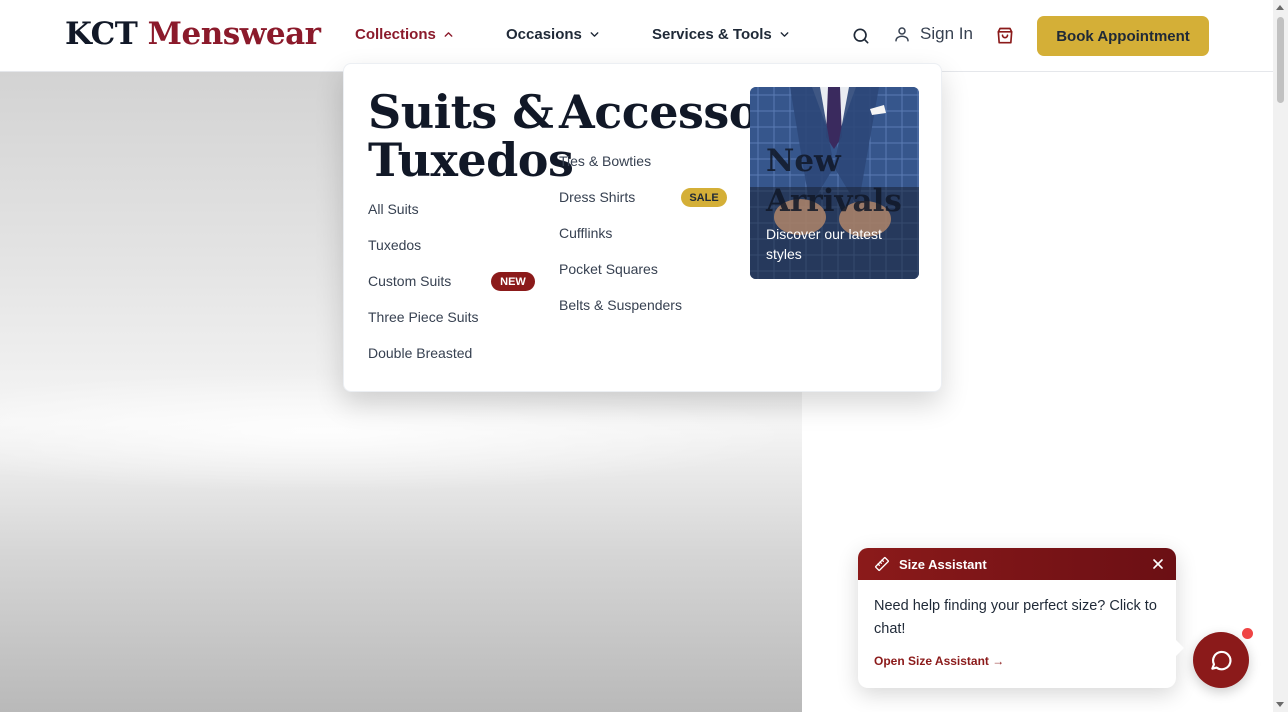 The height and width of the screenshot is (712, 1288). I want to click on sale-badge: SALE, so click(704, 197).